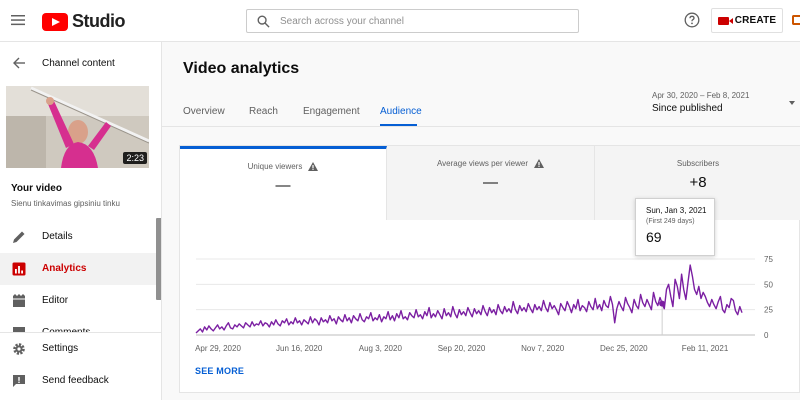  I want to click on create-label: CREATE, so click(755, 20).